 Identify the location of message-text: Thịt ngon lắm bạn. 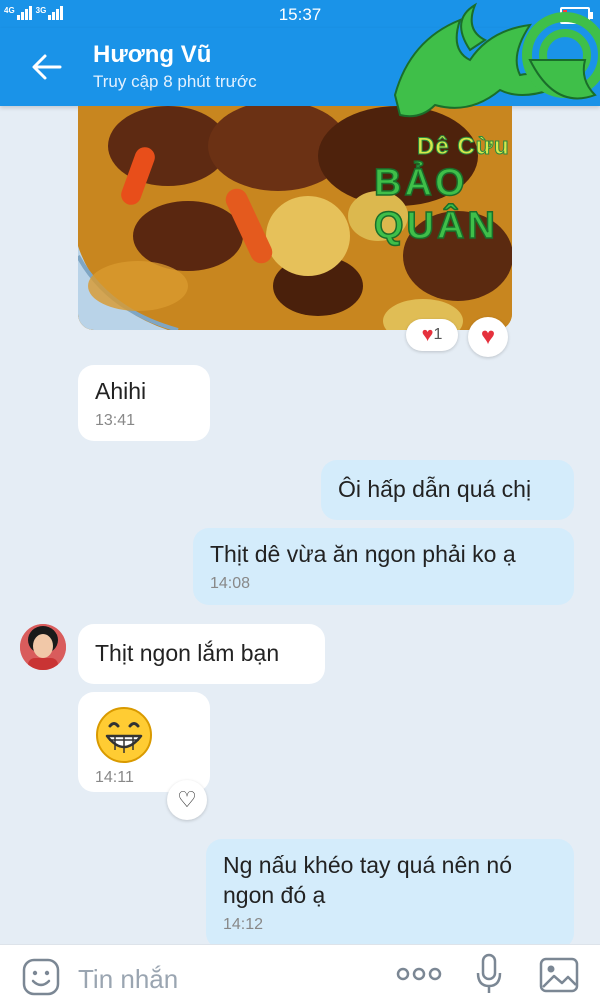
(187, 653).